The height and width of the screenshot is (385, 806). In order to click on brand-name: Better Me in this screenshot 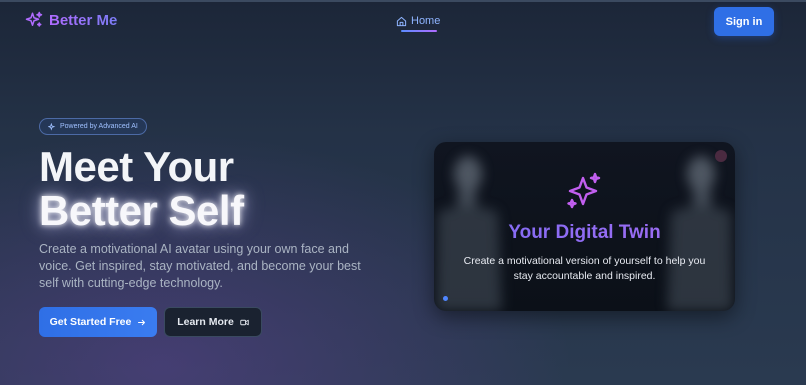, I will do `click(83, 20)`.